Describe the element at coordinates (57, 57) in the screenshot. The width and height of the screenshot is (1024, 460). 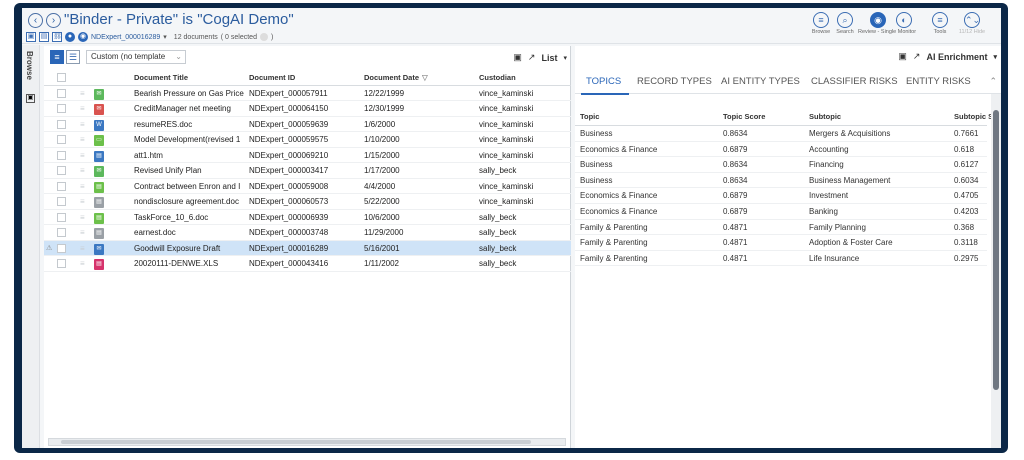
I see `list-view-button: ≡` at that location.